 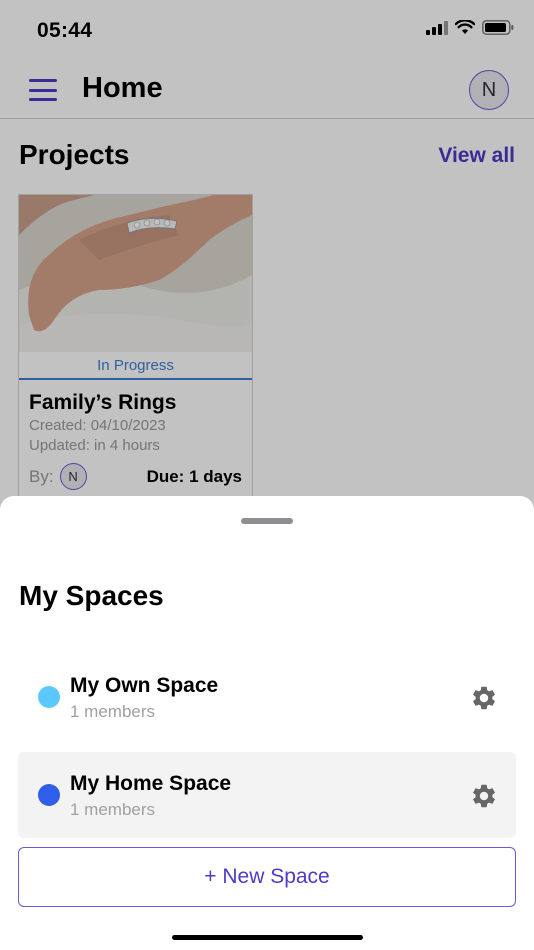 What do you see at coordinates (144, 685) in the screenshot?
I see `space-name: My Own Space` at bounding box center [144, 685].